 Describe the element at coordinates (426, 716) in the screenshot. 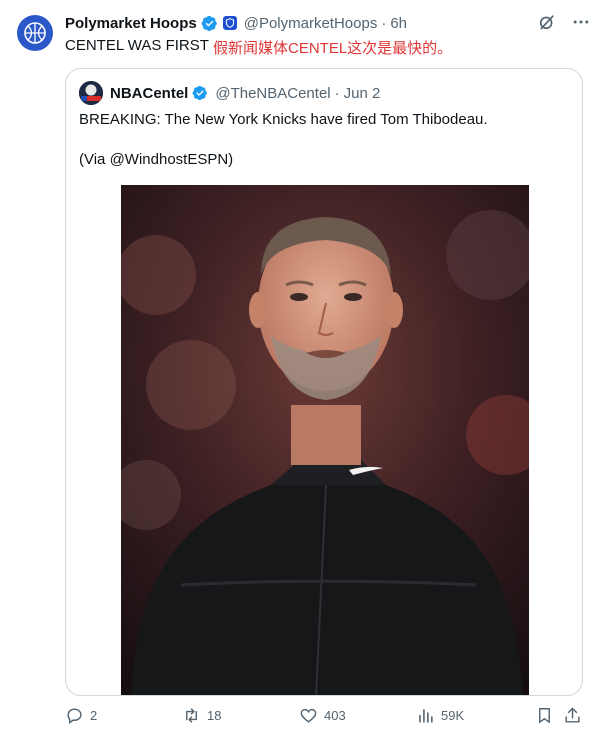

I see `views-chart-icon` at that location.